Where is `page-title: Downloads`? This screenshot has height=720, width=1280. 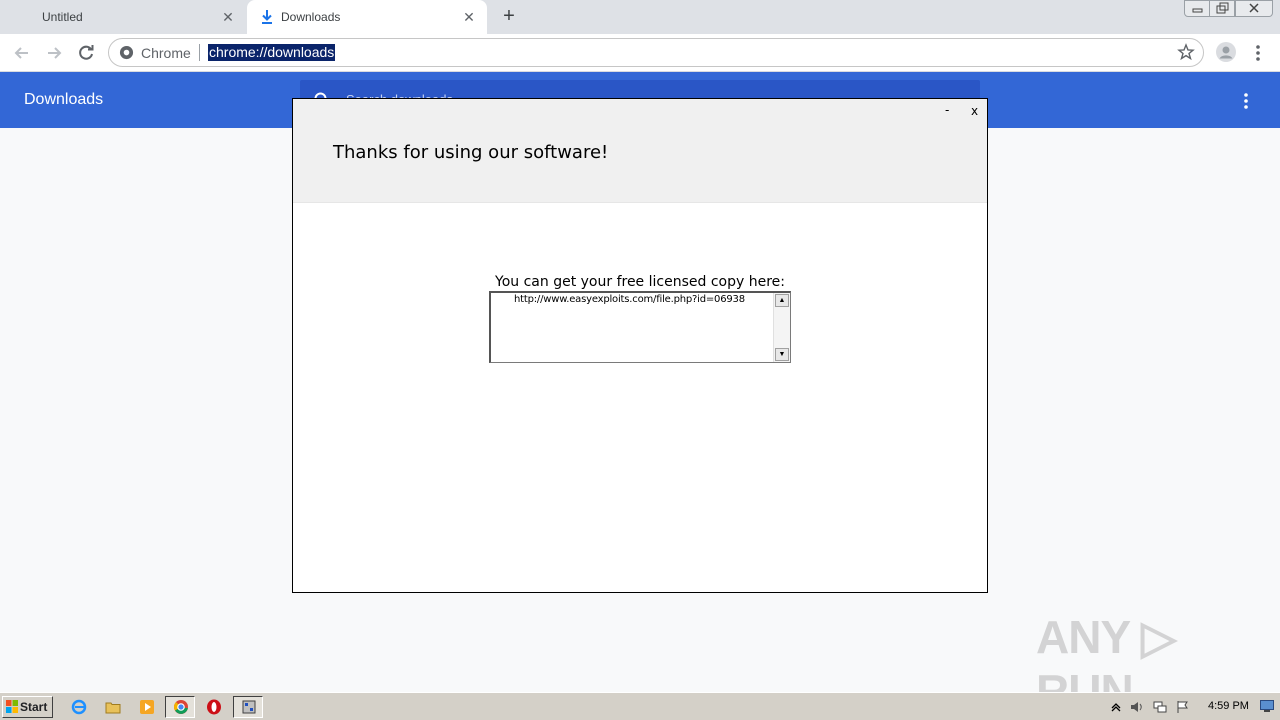 page-title: Downloads is located at coordinates (64, 99).